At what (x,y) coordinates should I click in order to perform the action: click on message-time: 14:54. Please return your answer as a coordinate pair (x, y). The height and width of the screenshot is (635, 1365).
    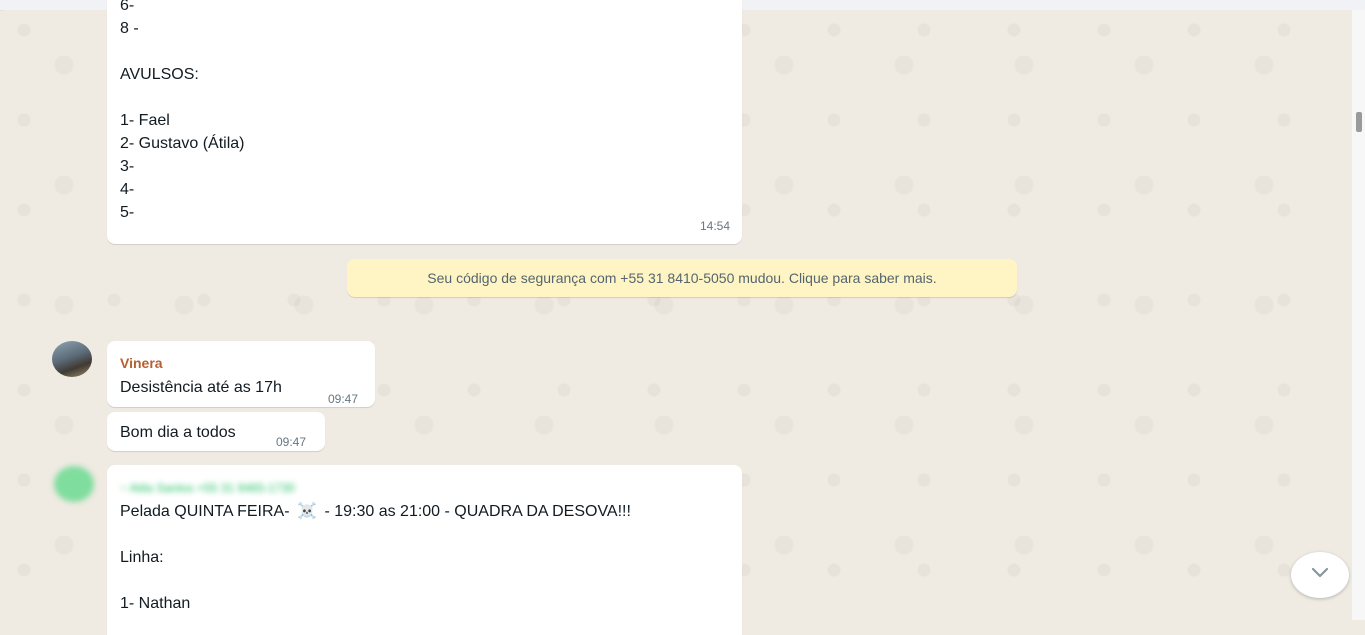
    Looking at the image, I should click on (714, 226).